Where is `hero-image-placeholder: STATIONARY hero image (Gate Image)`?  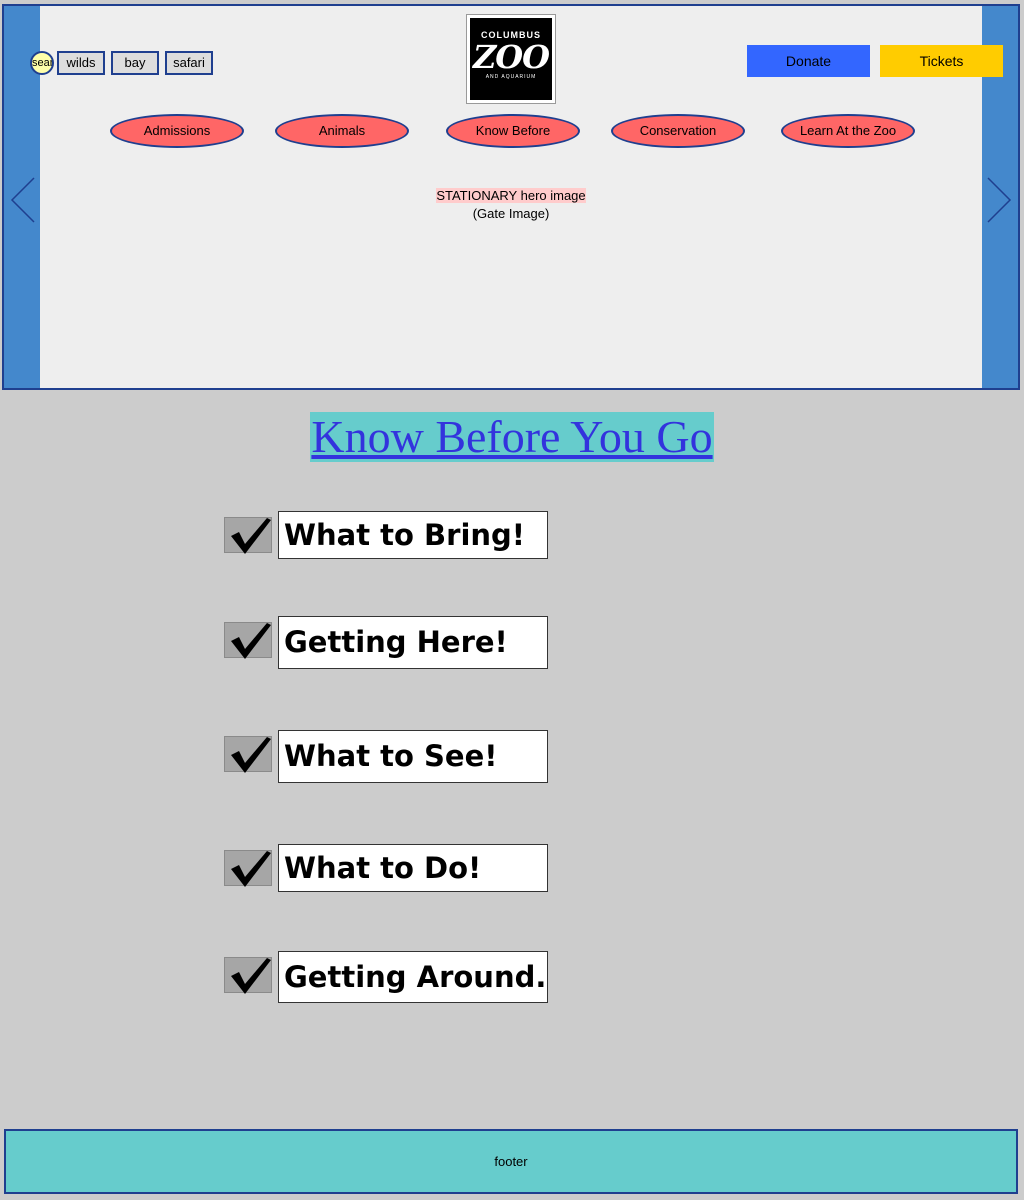 hero-image-placeholder: STATIONARY hero image (Gate Image) is located at coordinates (511, 205).